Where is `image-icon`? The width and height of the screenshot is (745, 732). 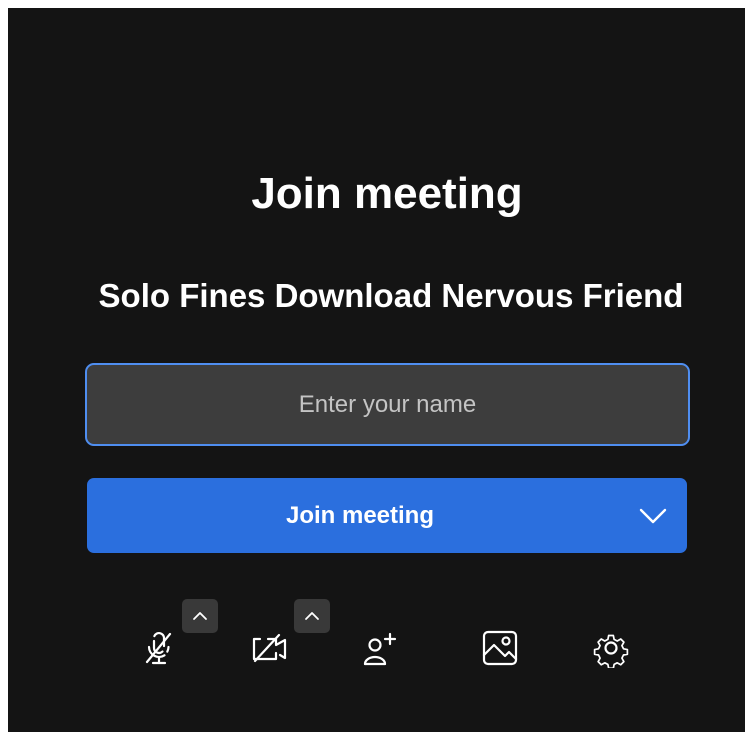 image-icon is located at coordinates (500, 648).